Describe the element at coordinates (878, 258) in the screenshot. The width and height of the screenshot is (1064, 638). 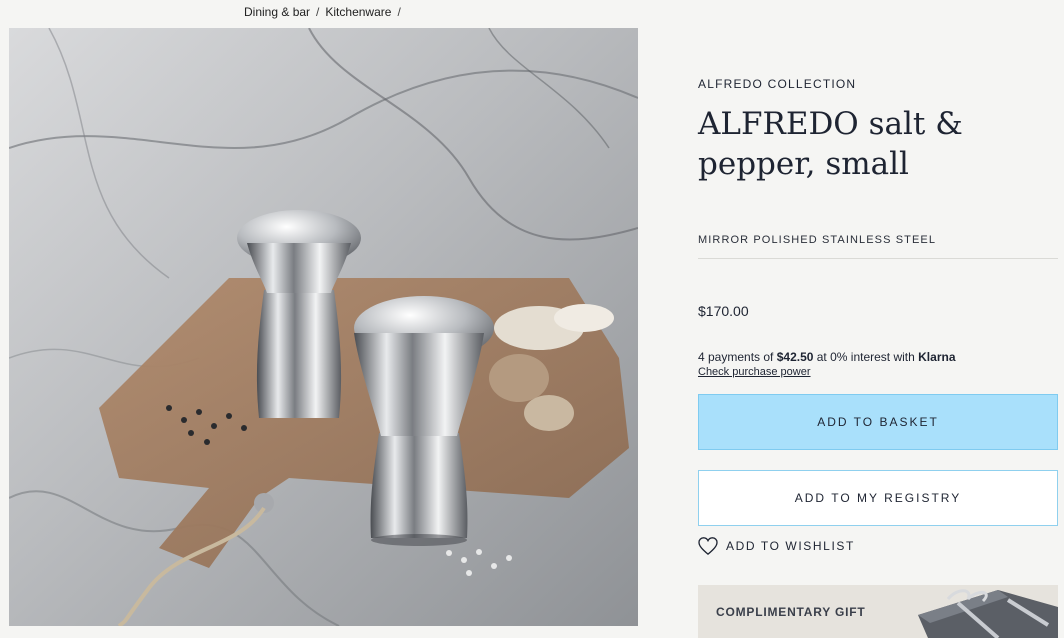
I see `divider` at that location.